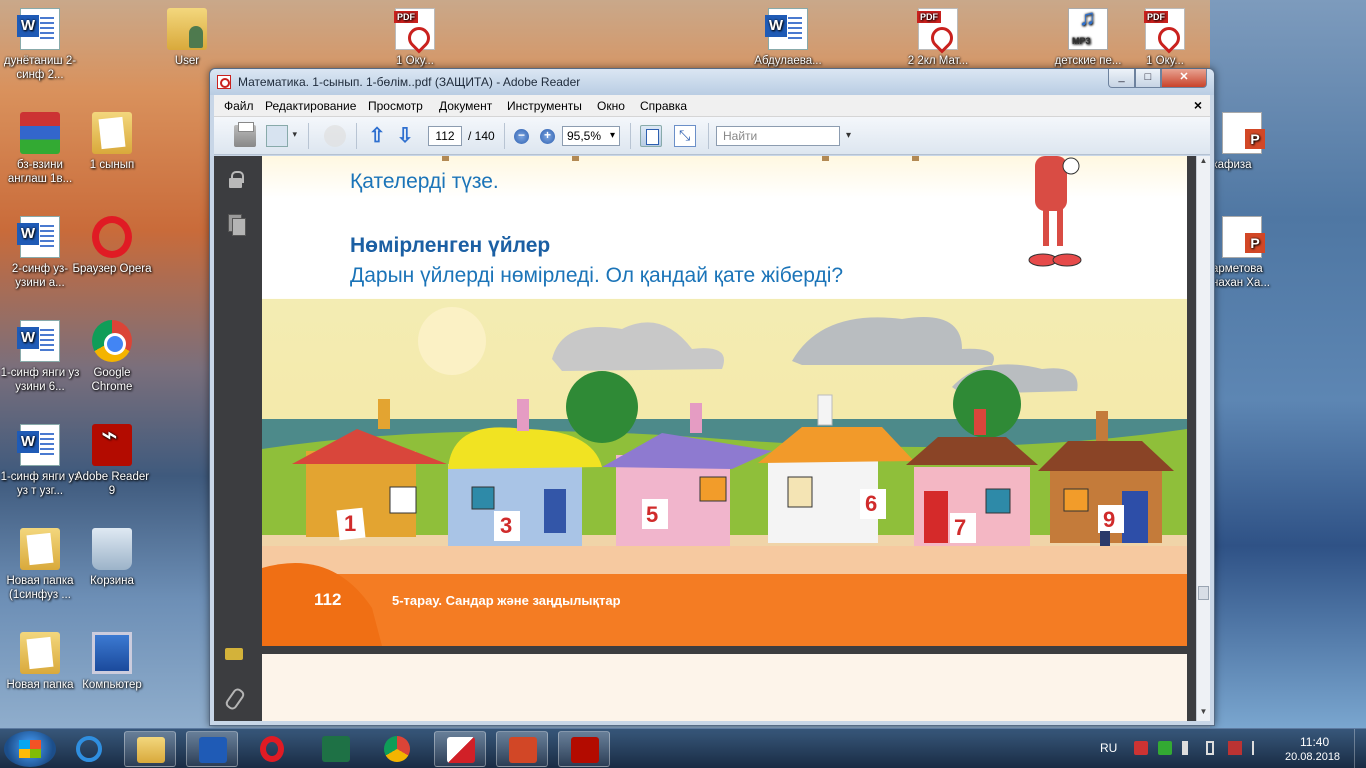 The image size is (1366, 768). I want to click on desktop-icon-user: User, so click(187, 38).